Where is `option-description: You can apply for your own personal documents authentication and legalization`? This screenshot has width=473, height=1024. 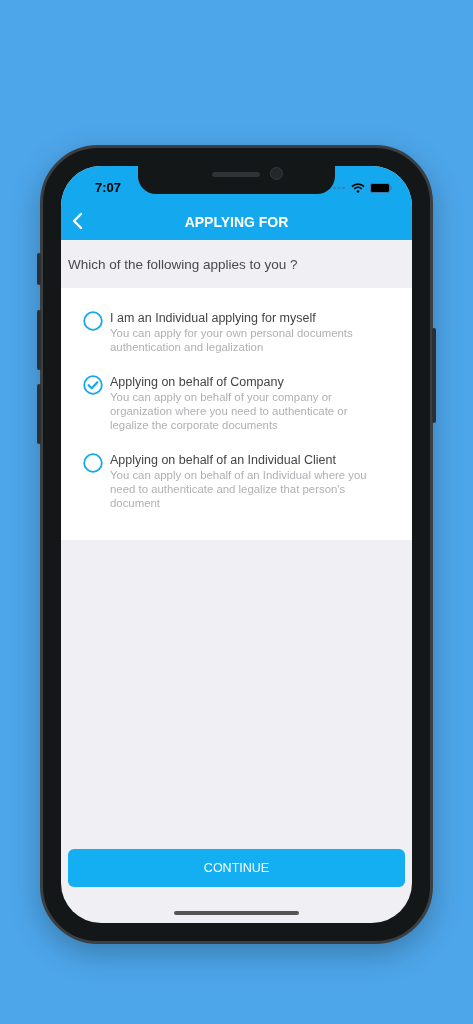
option-description: You can apply for your own personal documents authentication and legalization is located at coordinates (232, 340).